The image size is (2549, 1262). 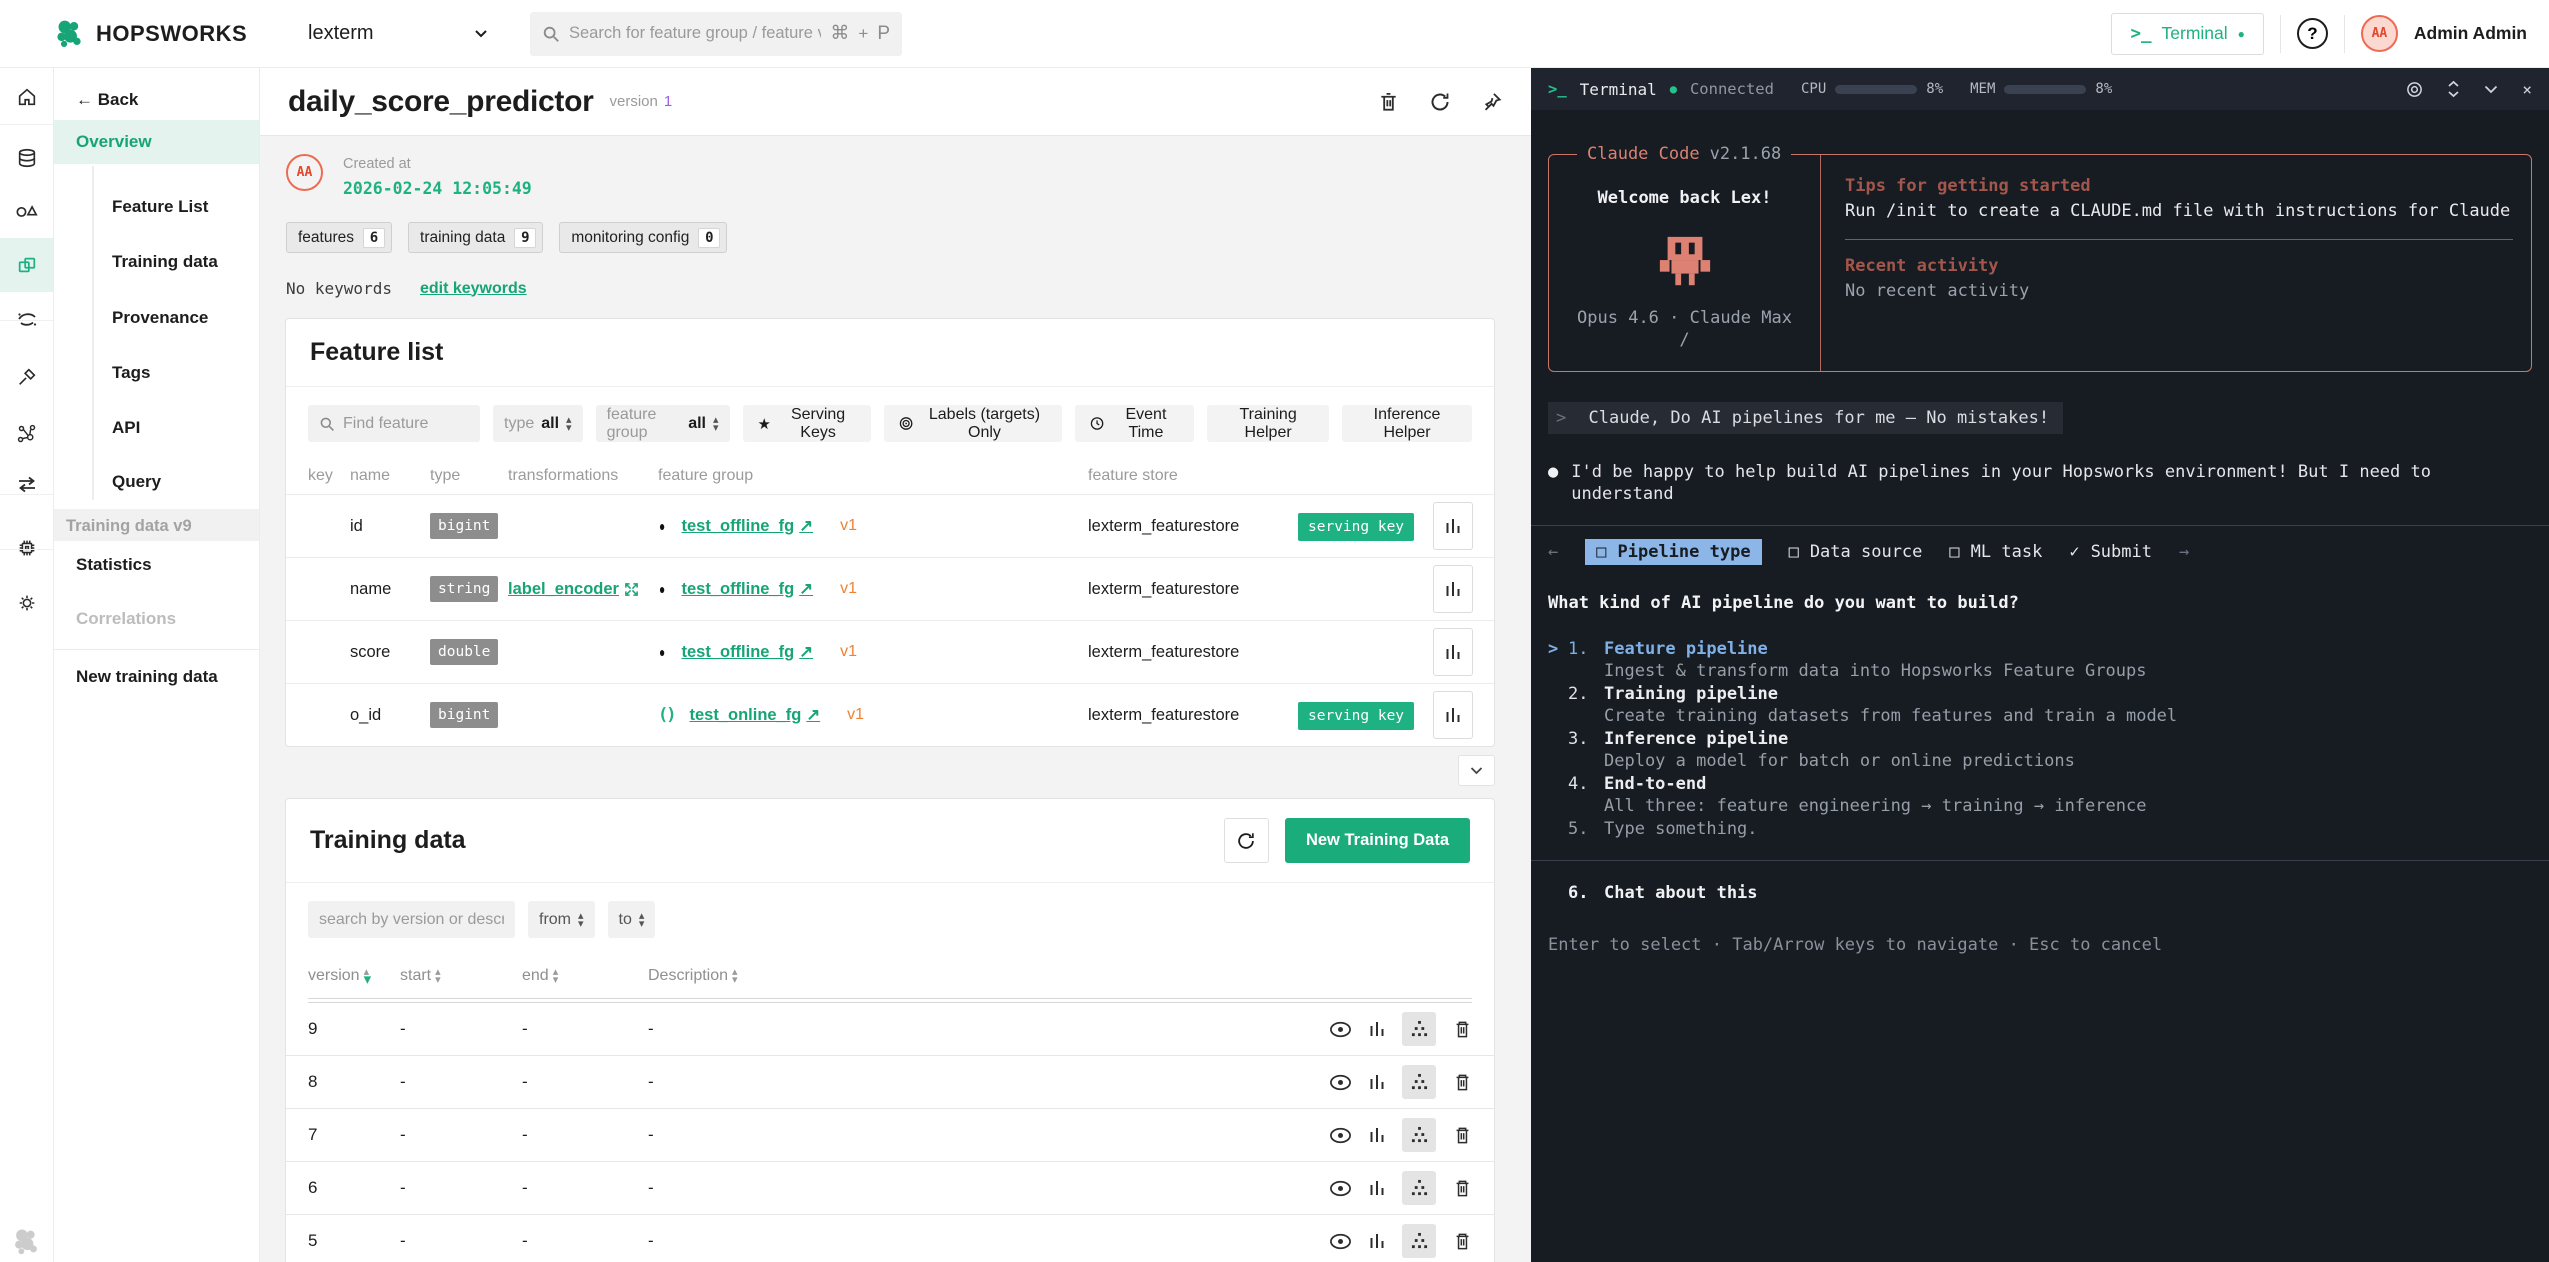 I want to click on sidebar-item-feature-list: Feature List, so click(x=160, y=207).